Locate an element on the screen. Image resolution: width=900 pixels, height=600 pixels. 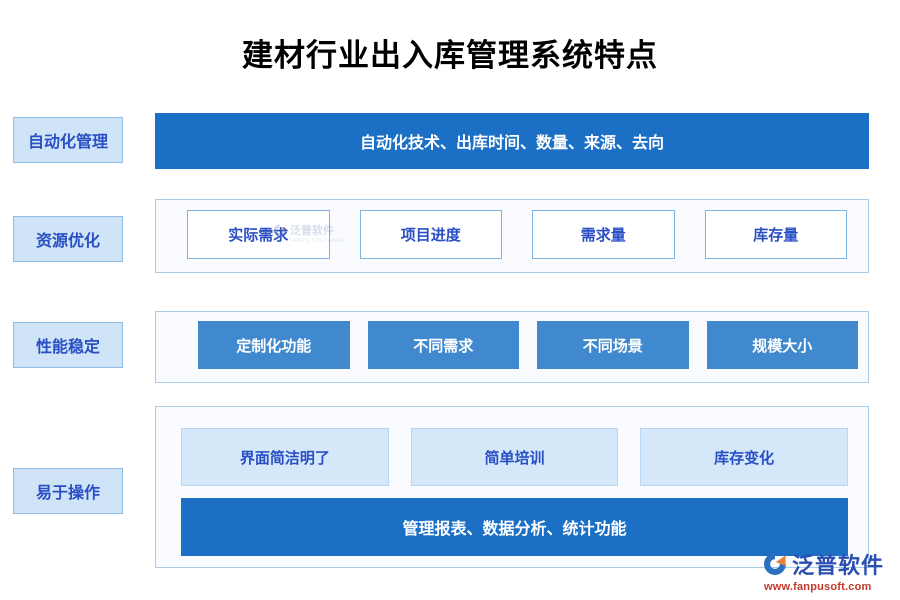
row-3-chip-label: 不同场景 is located at coordinates (612, 346).